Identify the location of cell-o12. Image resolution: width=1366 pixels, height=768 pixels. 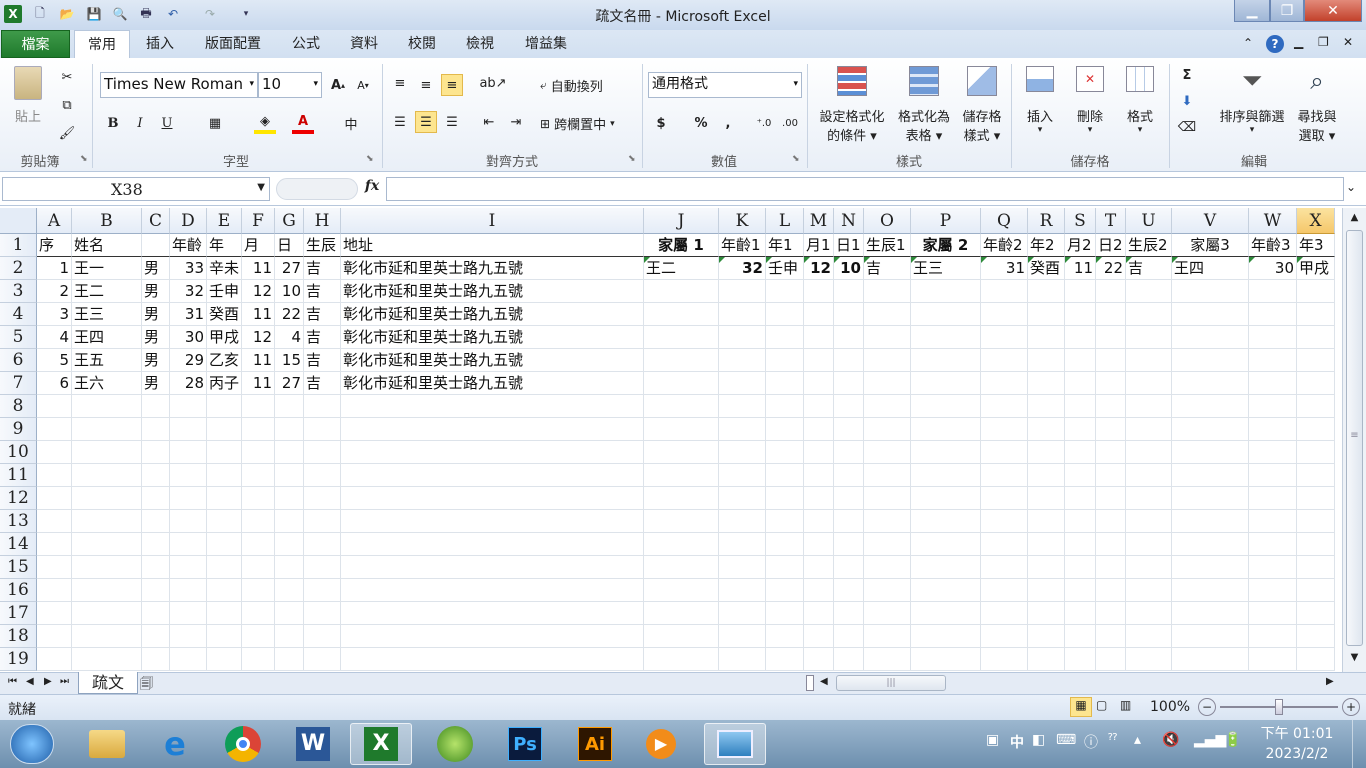
(887, 498).